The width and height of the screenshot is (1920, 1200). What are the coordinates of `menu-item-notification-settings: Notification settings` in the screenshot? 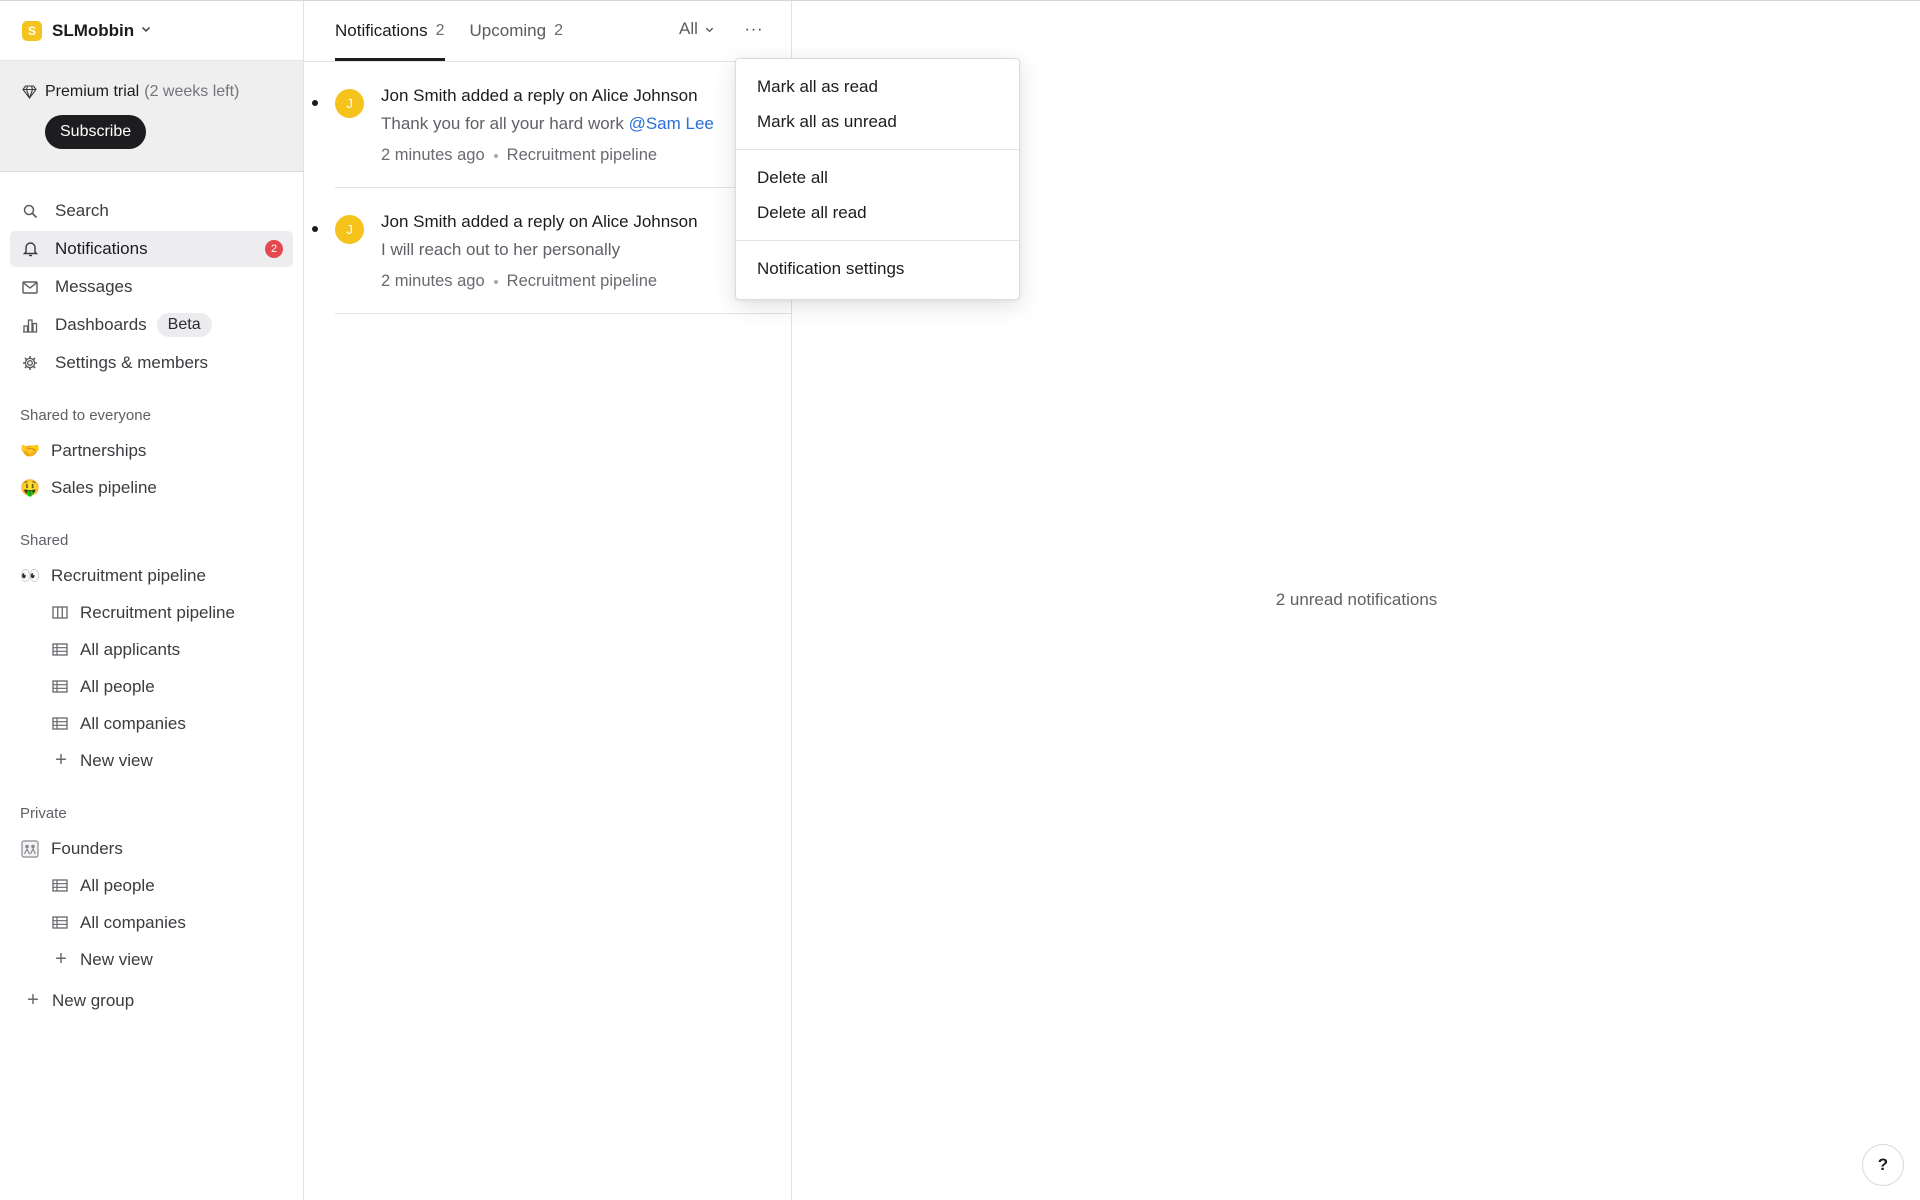 It's located at (877, 268).